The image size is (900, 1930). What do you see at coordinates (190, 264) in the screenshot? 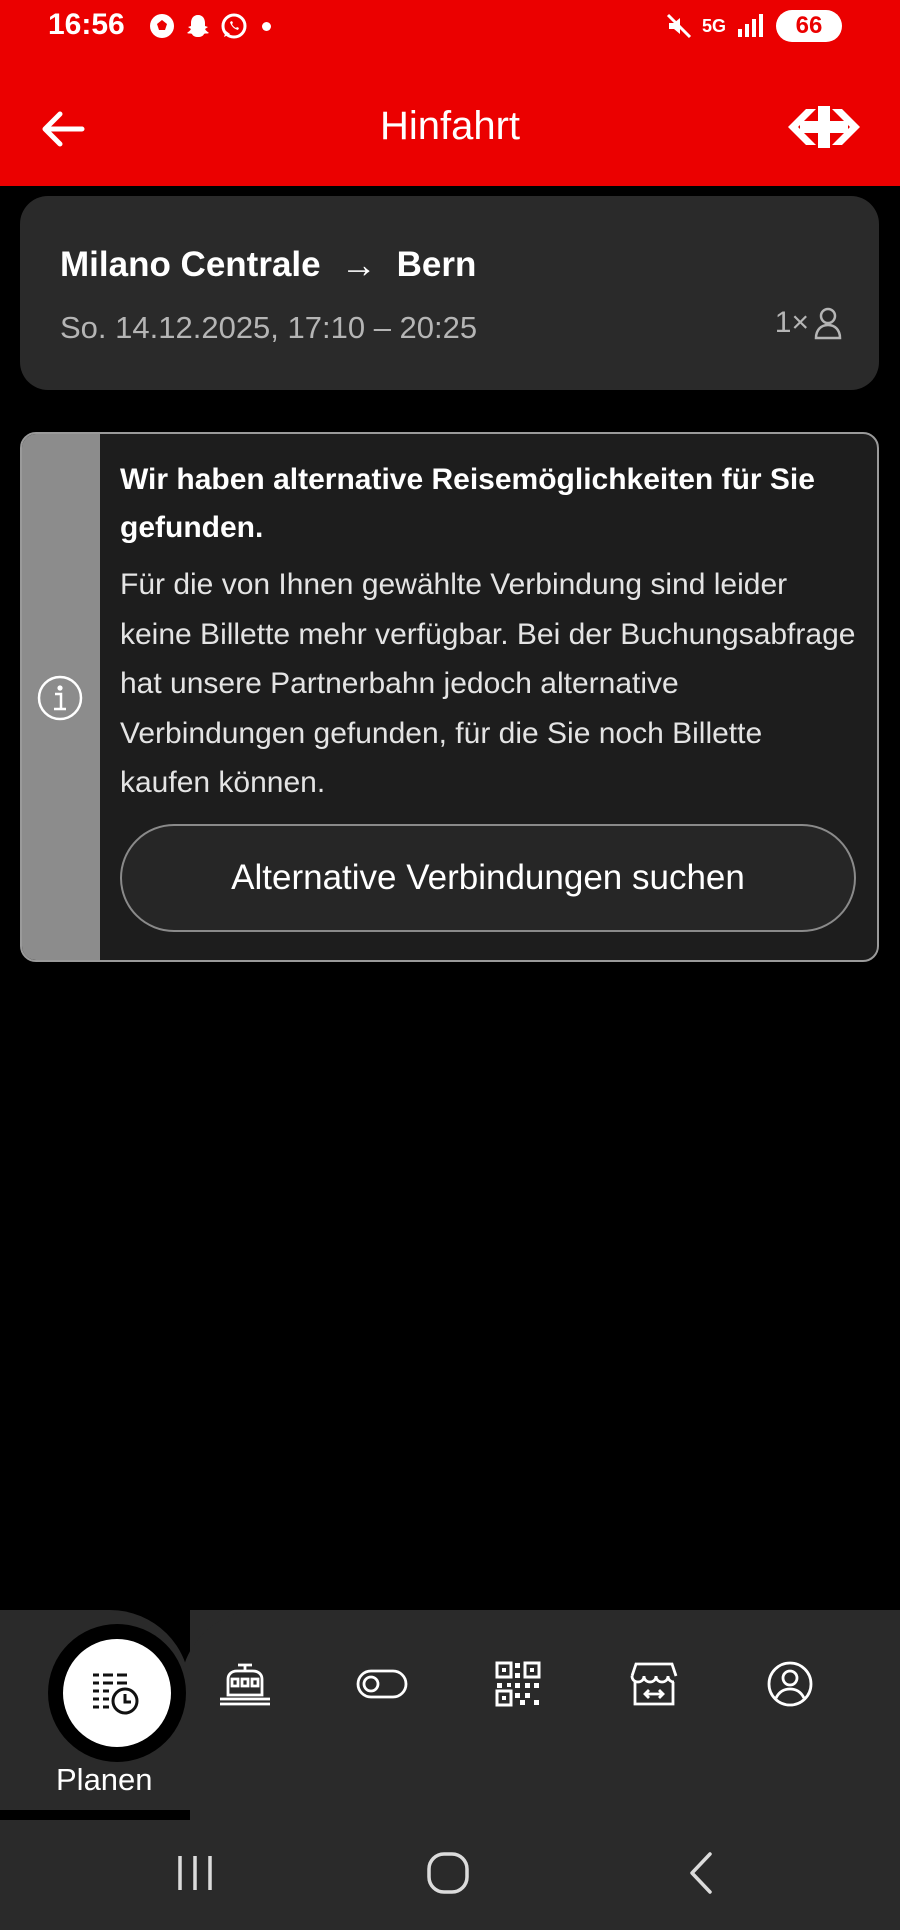
I see `origin-station: Milano Centrale` at bounding box center [190, 264].